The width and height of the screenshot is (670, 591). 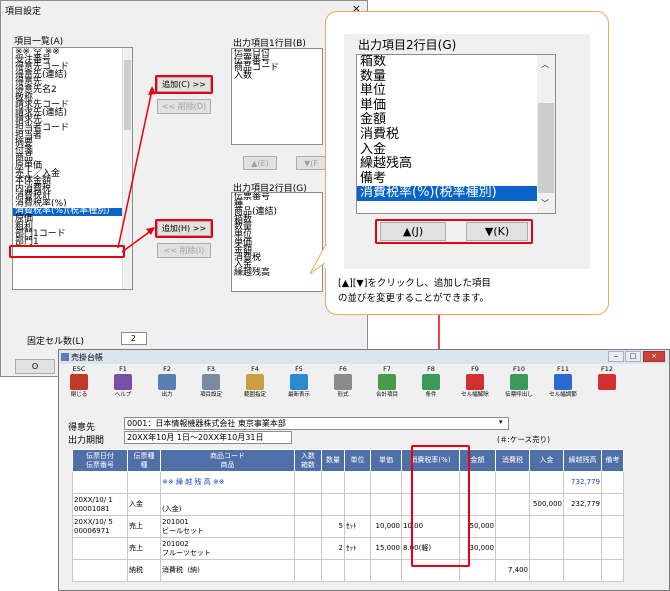 What do you see at coordinates (79, 369) in the screenshot?
I see `function-key-label: ESC` at bounding box center [79, 369].